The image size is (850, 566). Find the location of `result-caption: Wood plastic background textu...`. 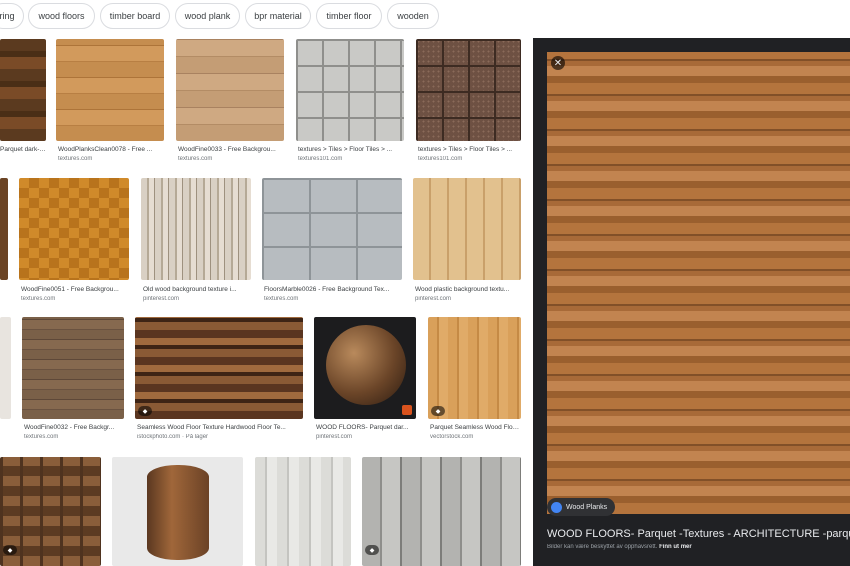

result-caption: Wood plastic background textu... is located at coordinates (468, 289).